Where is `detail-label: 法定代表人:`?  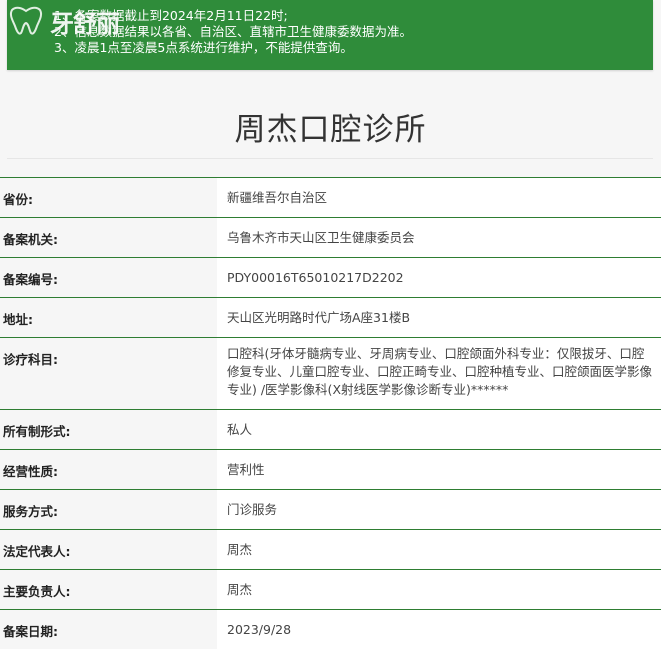
detail-label: 法定代表人: is located at coordinates (108, 549).